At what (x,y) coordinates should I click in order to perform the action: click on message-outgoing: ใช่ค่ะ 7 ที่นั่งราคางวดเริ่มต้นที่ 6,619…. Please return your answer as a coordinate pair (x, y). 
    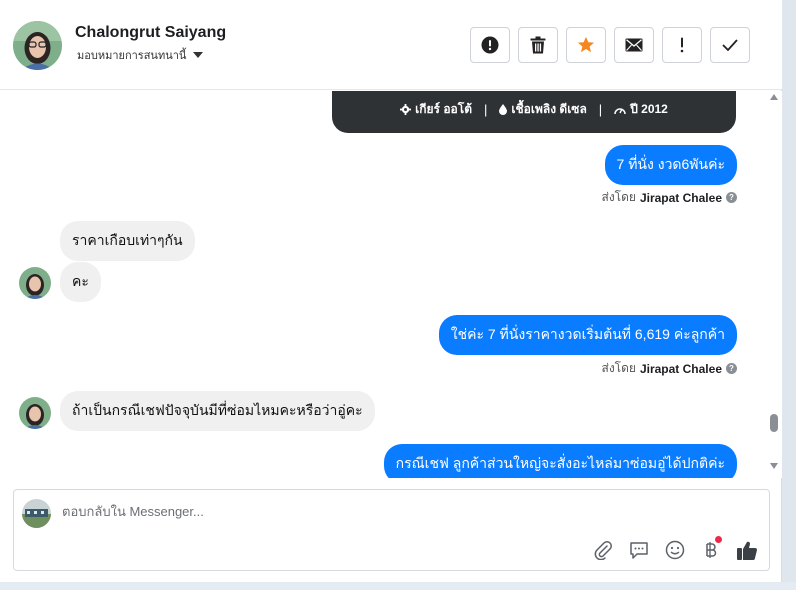
    Looking at the image, I should click on (587, 335).